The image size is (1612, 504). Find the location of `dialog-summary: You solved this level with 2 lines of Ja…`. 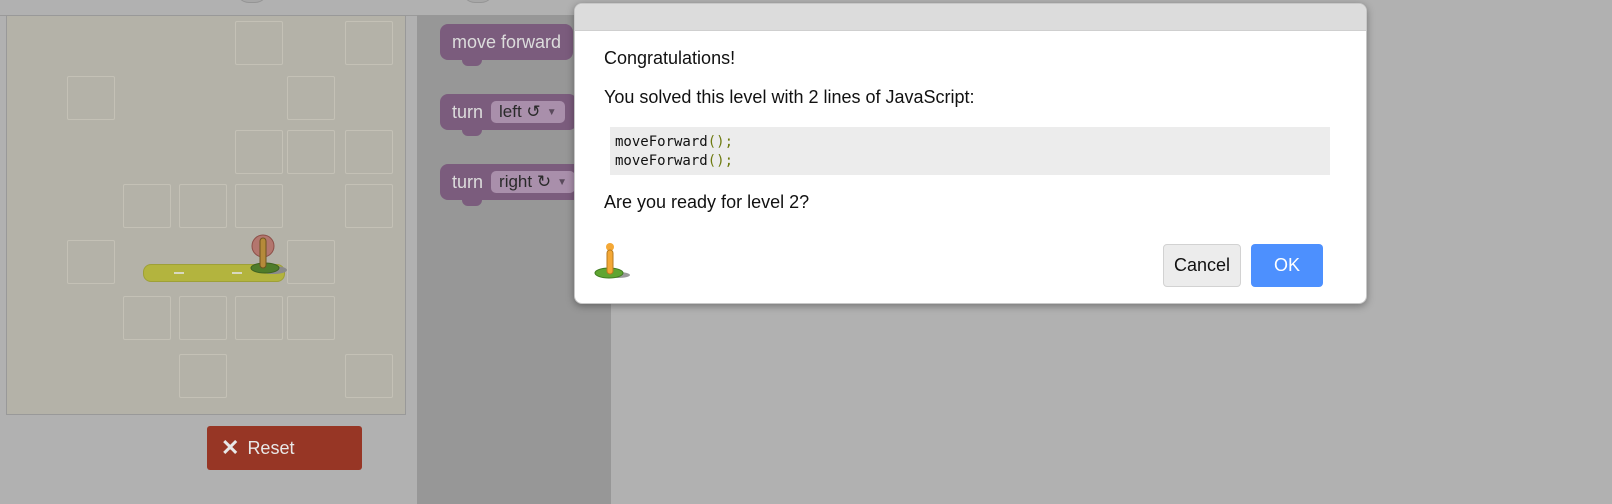

dialog-summary: You solved this level with 2 lines of Ja… is located at coordinates (789, 97).